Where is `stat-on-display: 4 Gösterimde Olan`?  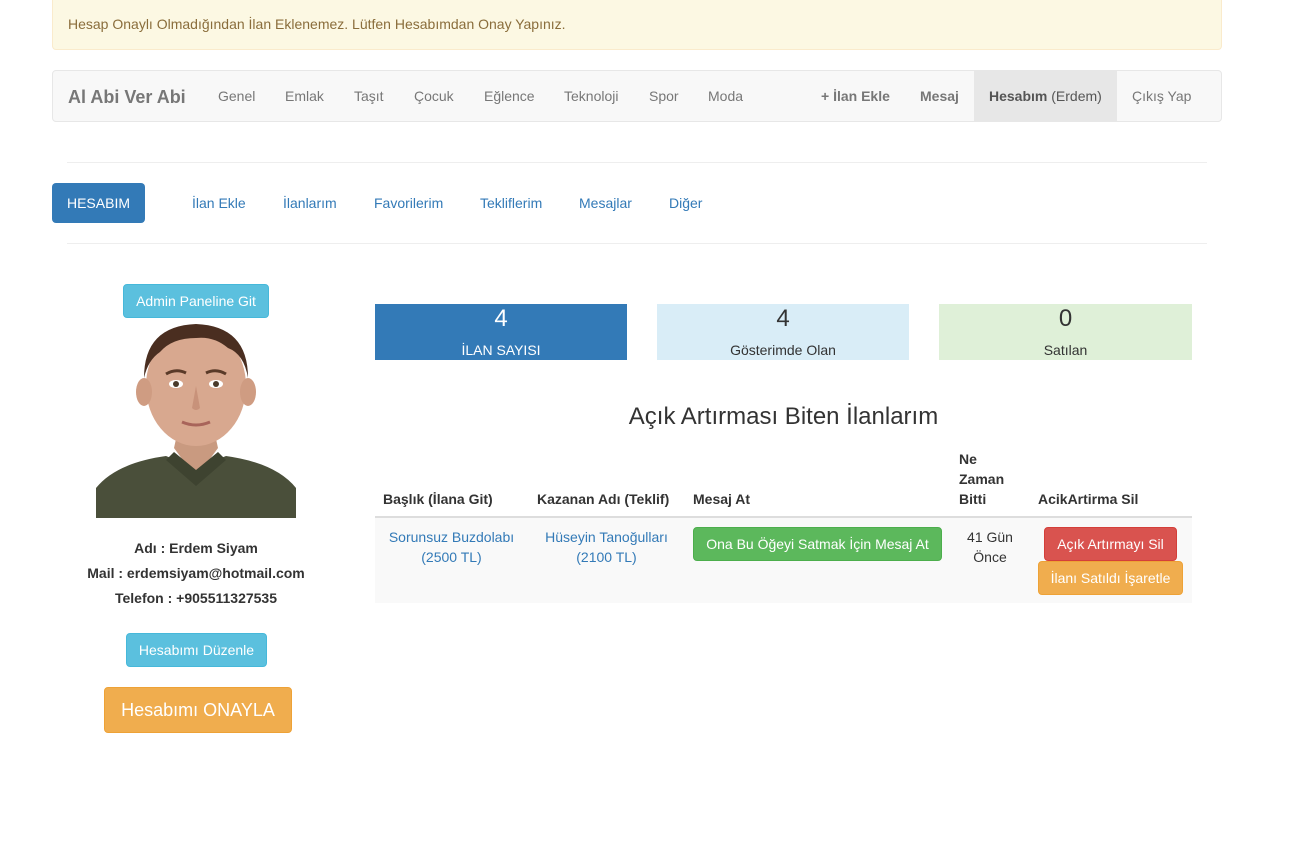 stat-on-display: 4 Gösterimde Olan is located at coordinates (783, 332).